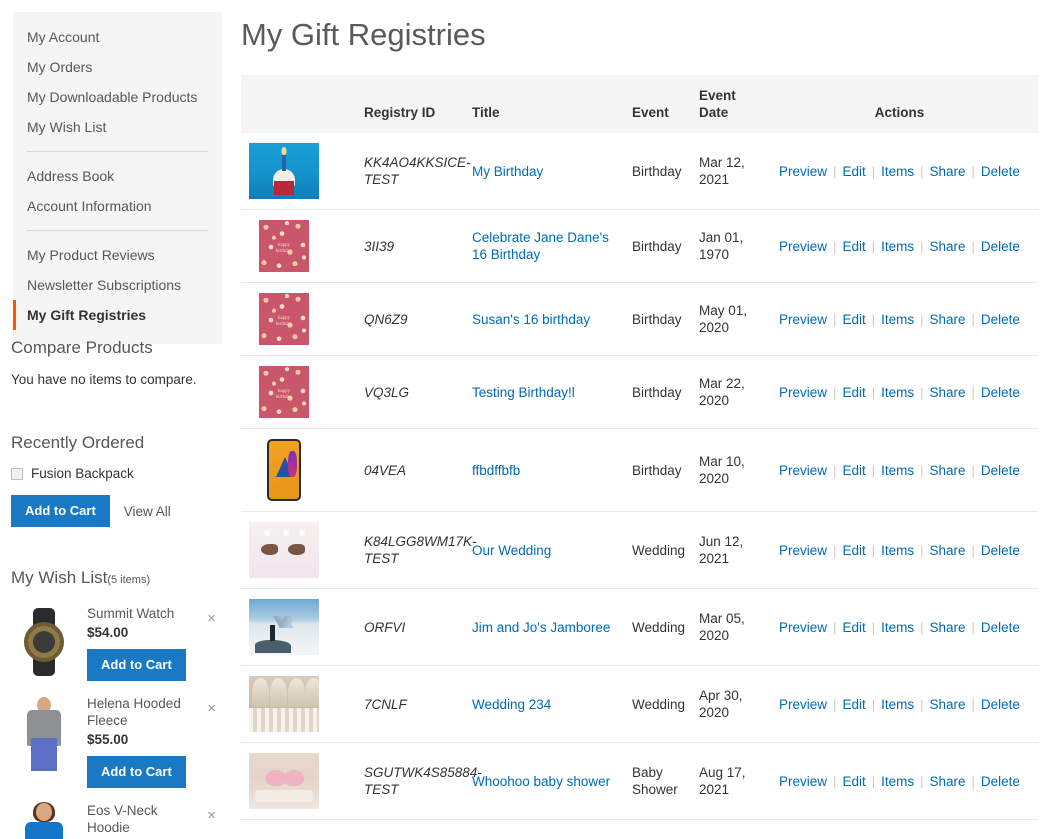  I want to click on sidebar-item-my-gift-registries: My Gift Registries, so click(117, 315).